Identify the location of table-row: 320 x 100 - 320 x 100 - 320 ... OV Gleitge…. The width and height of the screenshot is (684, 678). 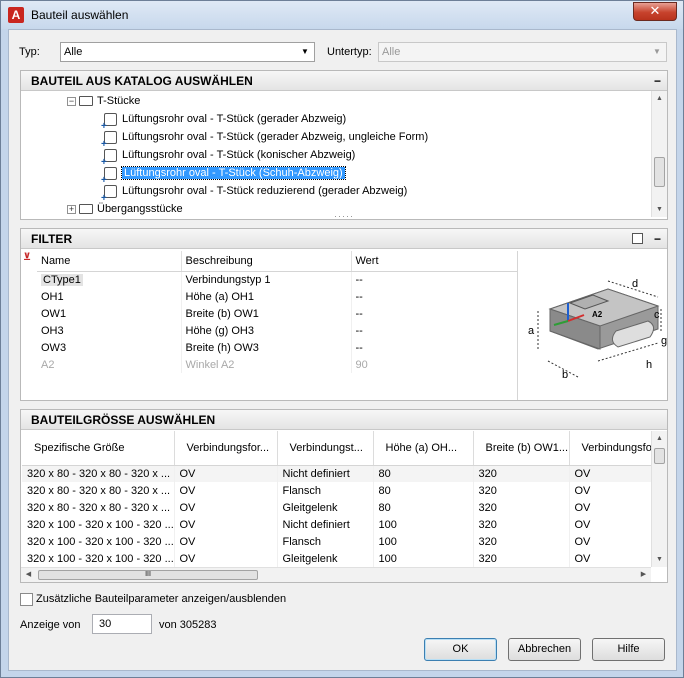
(337, 558).